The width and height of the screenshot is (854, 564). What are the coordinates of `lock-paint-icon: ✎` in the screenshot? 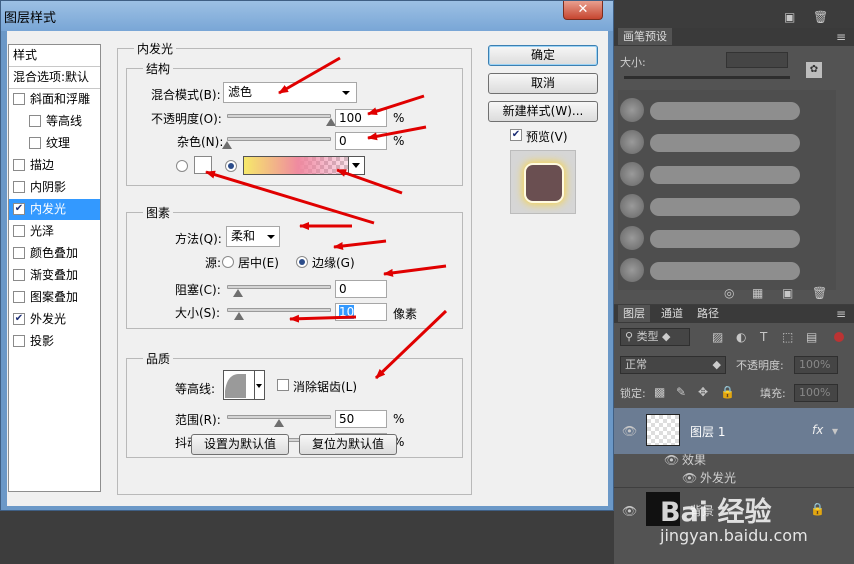 It's located at (681, 392).